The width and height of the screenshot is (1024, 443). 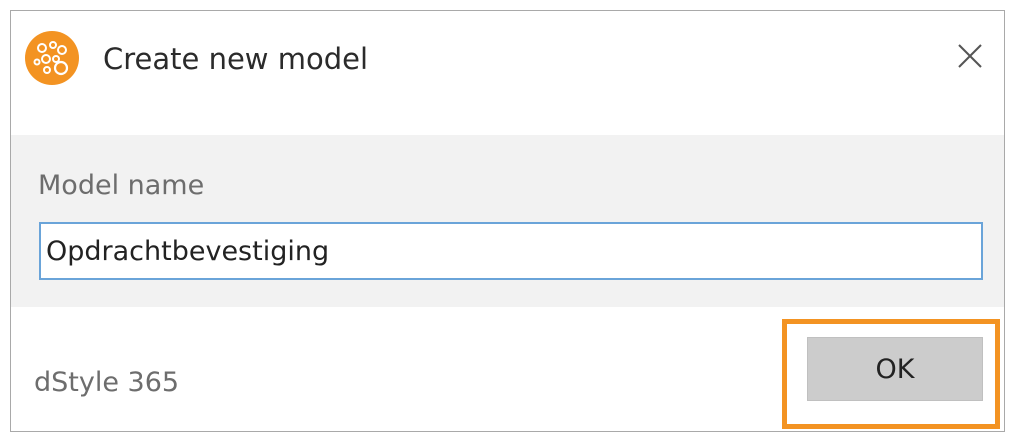 What do you see at coordinates (107, 382) in the screenshot?
I see `brand-label: dStyle 365` at bounding box center [107, 382].